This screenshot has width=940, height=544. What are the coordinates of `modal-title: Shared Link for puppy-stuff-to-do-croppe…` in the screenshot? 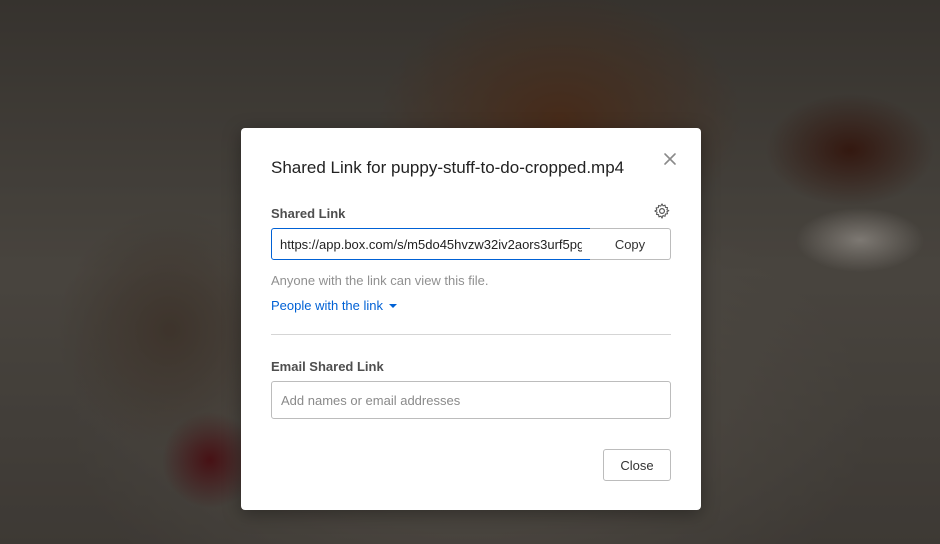 It's located at (448, 167).